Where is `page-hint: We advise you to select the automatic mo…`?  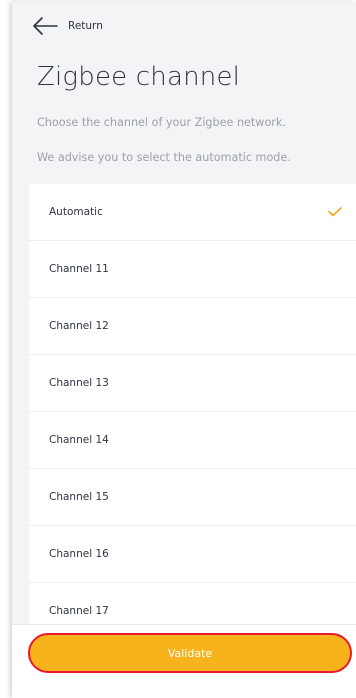 page-hint: We advise you to select the automatic mo… is located at coordinates (164, 157).